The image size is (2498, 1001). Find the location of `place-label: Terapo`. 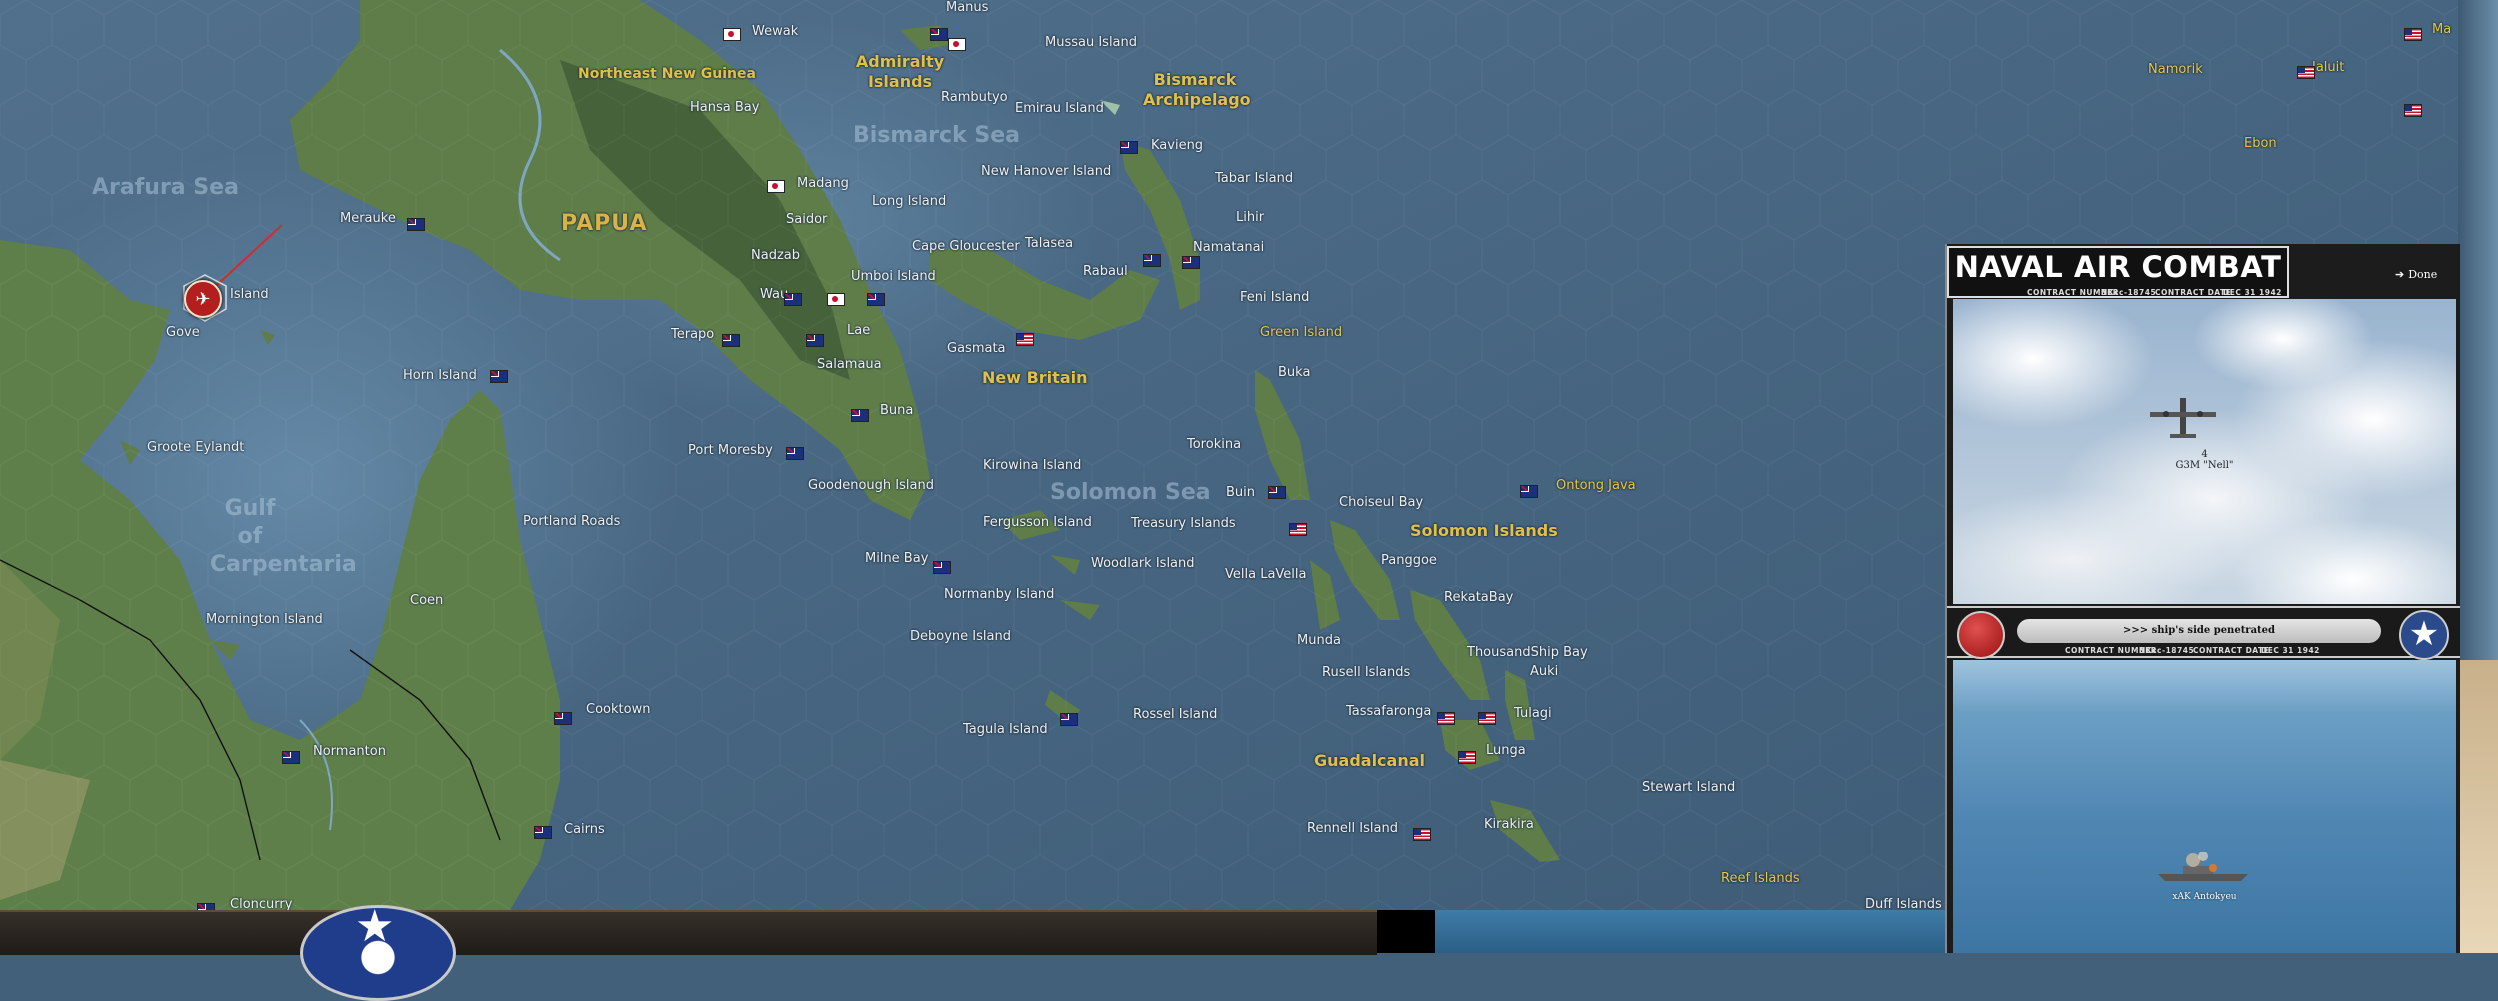

place-label: Terapo is located at coordinates (693, 334).